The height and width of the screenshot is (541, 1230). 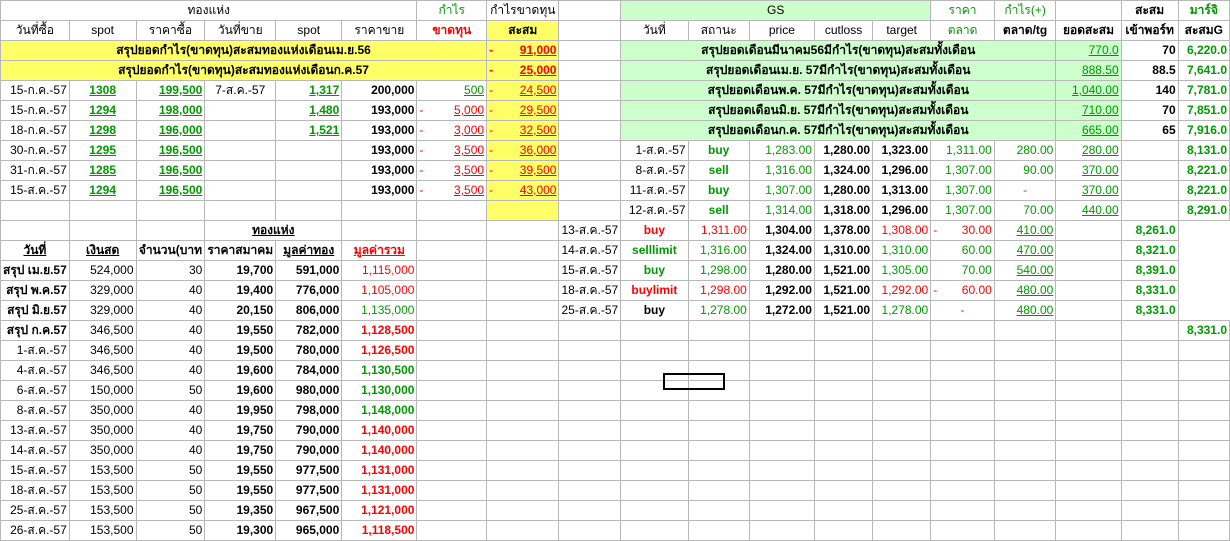 I want to click on gs-summary-port: 65, so click(x=1149, y=130).